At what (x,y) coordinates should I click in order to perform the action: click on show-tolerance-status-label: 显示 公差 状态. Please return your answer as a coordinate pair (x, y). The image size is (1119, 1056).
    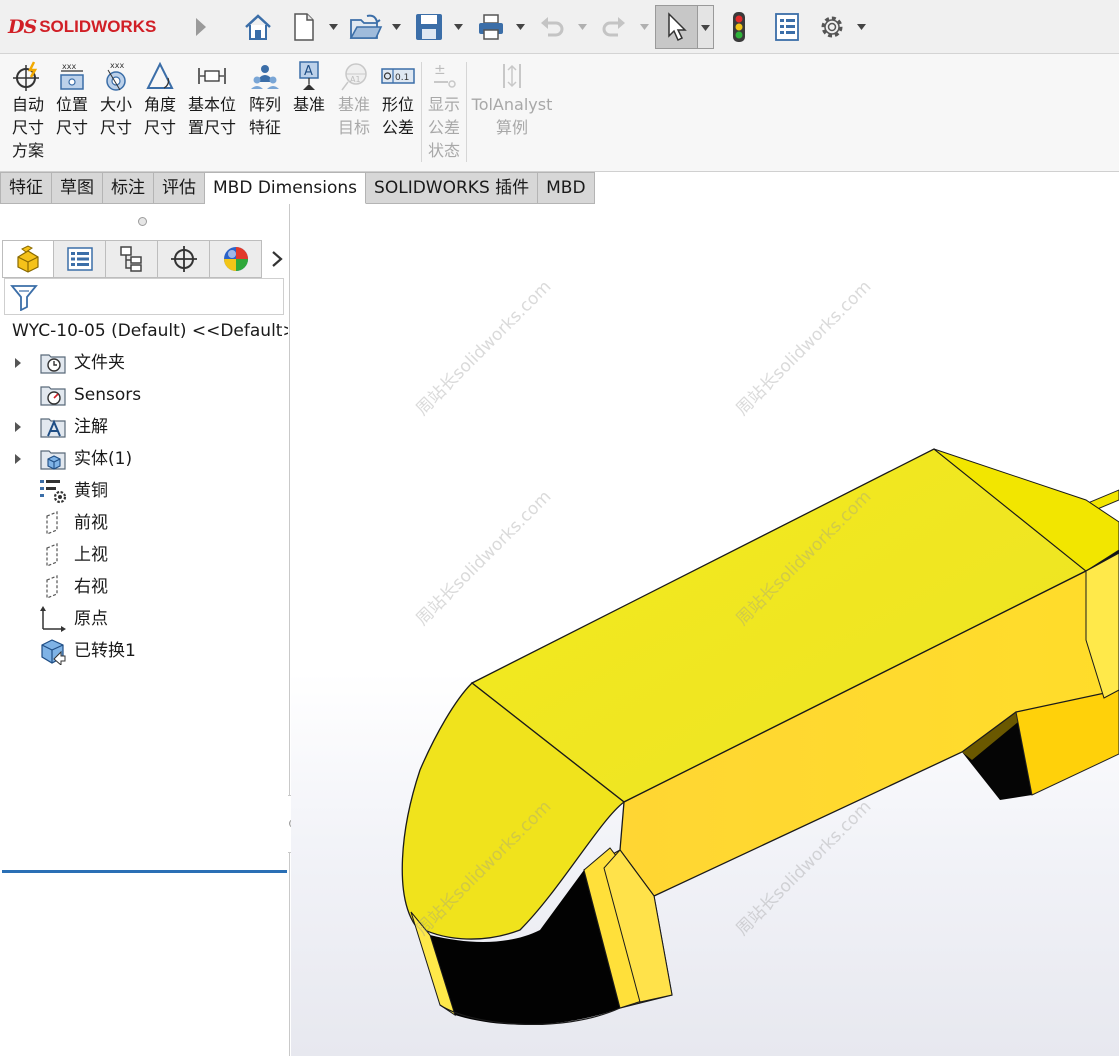
    Looking at the image, I should click on (443, 127).